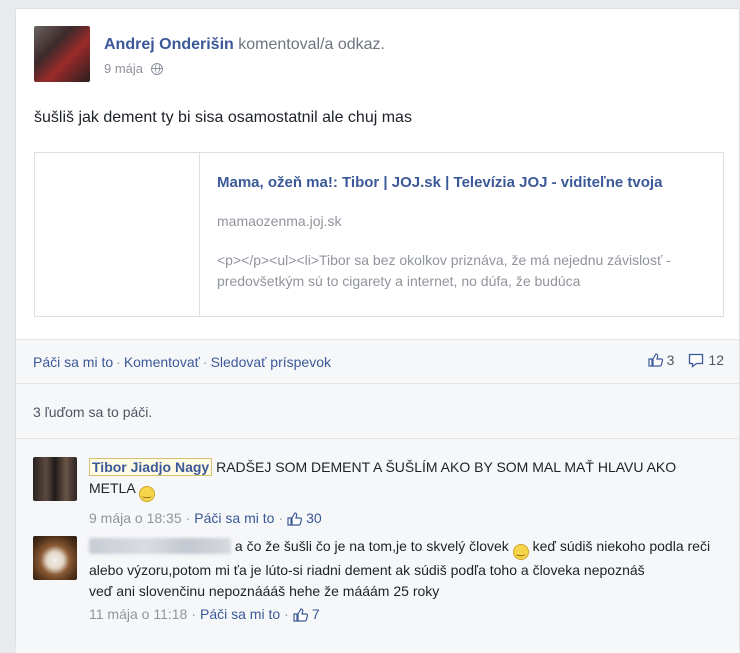  What do you see at coordinates (671, 360) in the screenshot?
I see `like-count: 3` at bounding box center [671, 360].